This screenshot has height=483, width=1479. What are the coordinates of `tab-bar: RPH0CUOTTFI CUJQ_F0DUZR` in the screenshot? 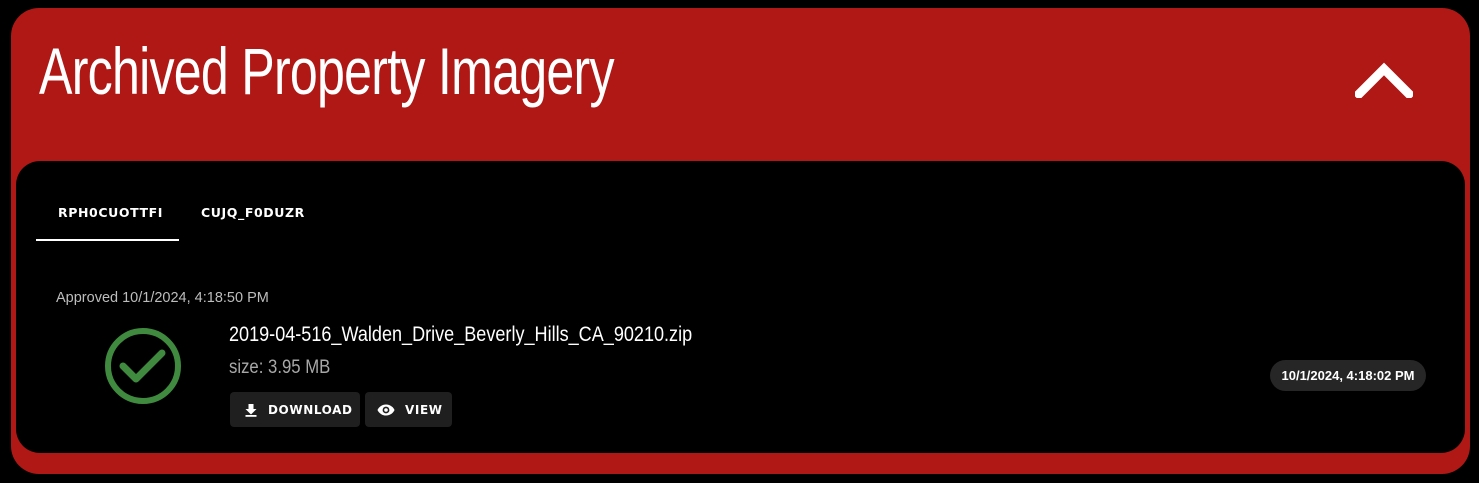 It's located at (180, 217).